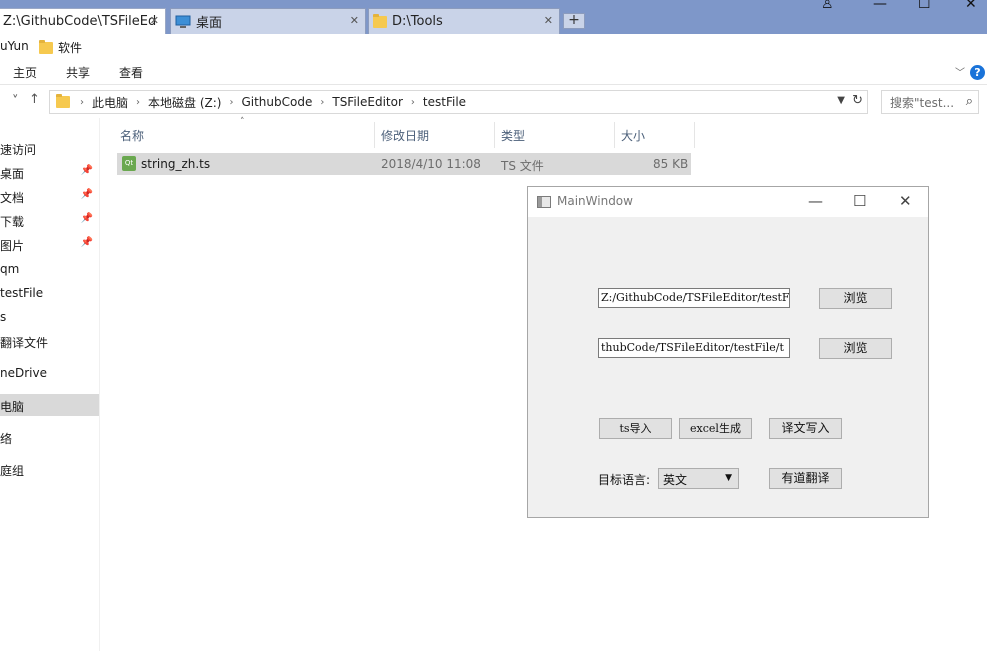 The width and height of the screenshot is (987, 651). What do you see at coordinates (49, 341) in the screenshot?
I see `nav-item-translation-files: 翻译文件` at bounding box center [49, 341].